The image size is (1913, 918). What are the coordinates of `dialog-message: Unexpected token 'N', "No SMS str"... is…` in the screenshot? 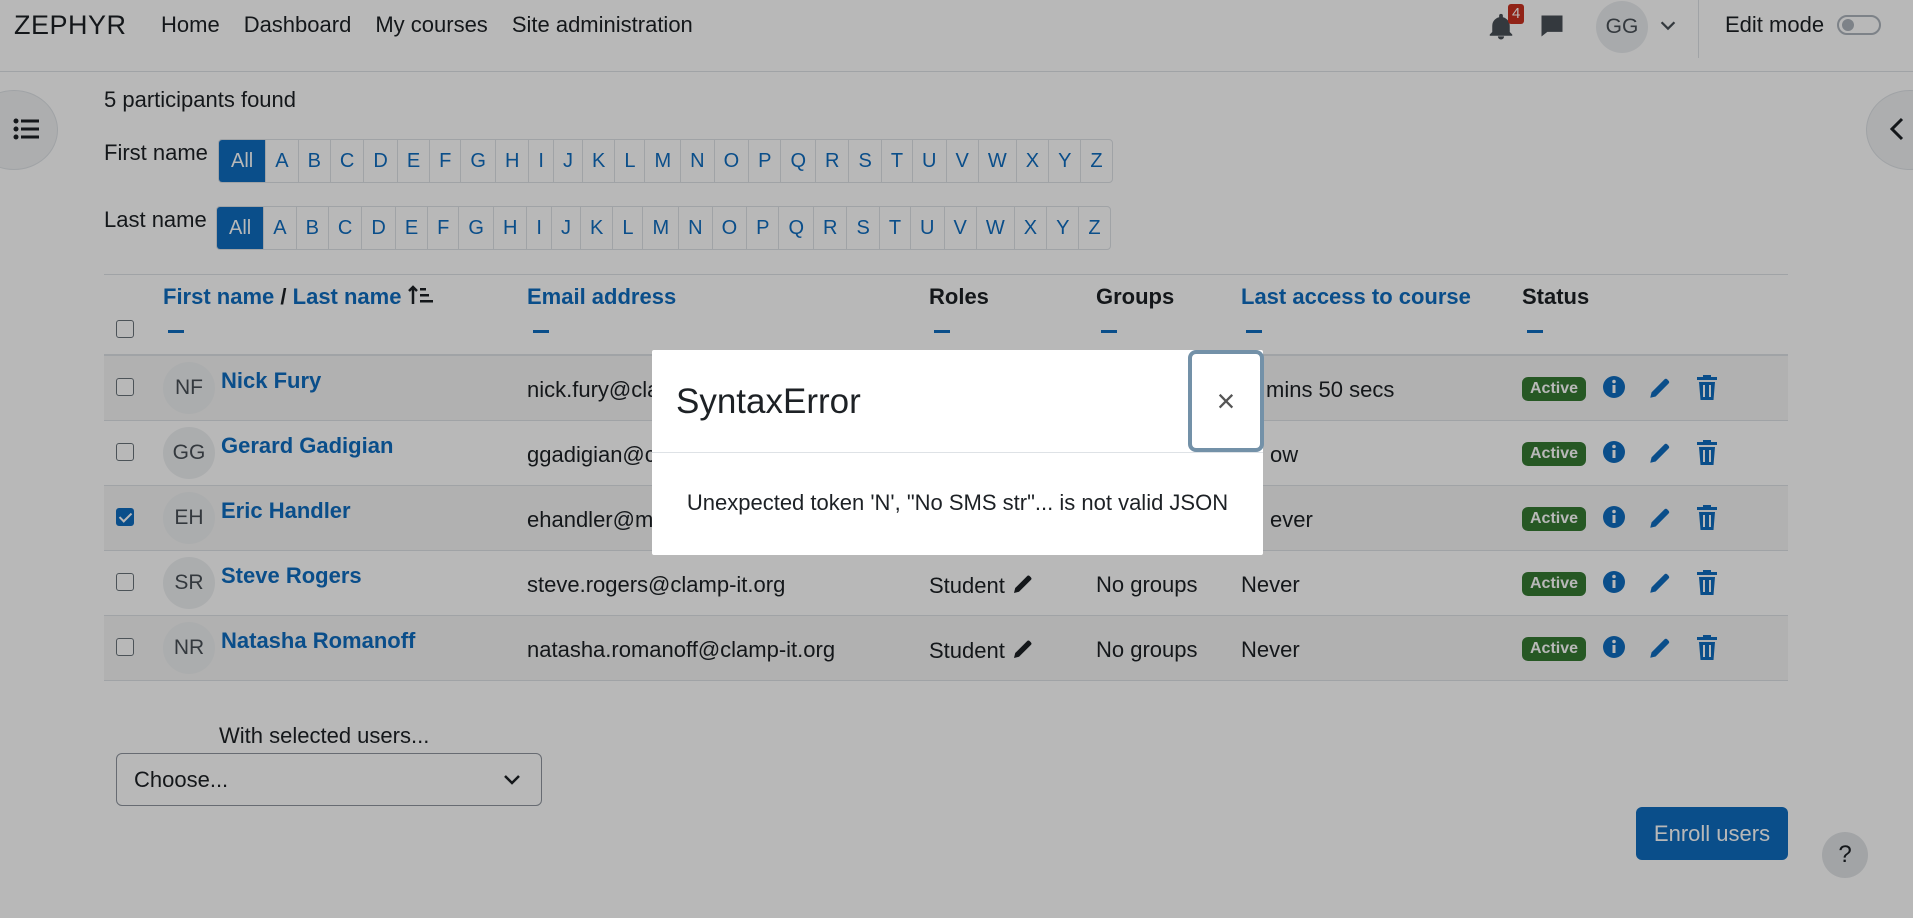 It's located at (957, 502).